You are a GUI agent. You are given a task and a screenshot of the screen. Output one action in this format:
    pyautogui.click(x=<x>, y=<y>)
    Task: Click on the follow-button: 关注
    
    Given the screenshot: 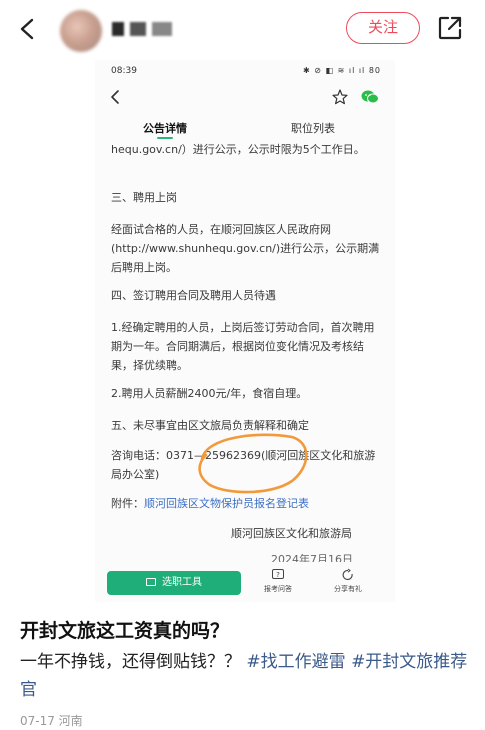 What is the action you would take?
    pyautogui.click(x=383, y=28)
    